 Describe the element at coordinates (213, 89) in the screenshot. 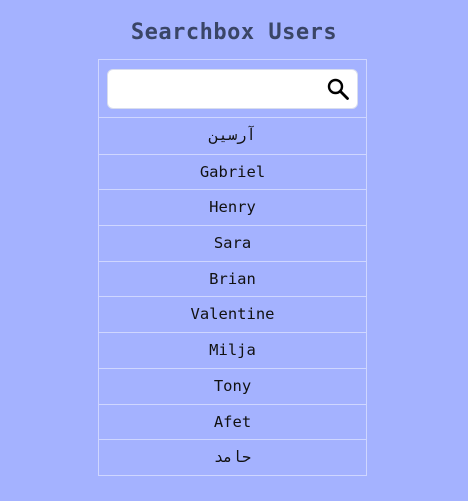

I see `search-input` at that location.